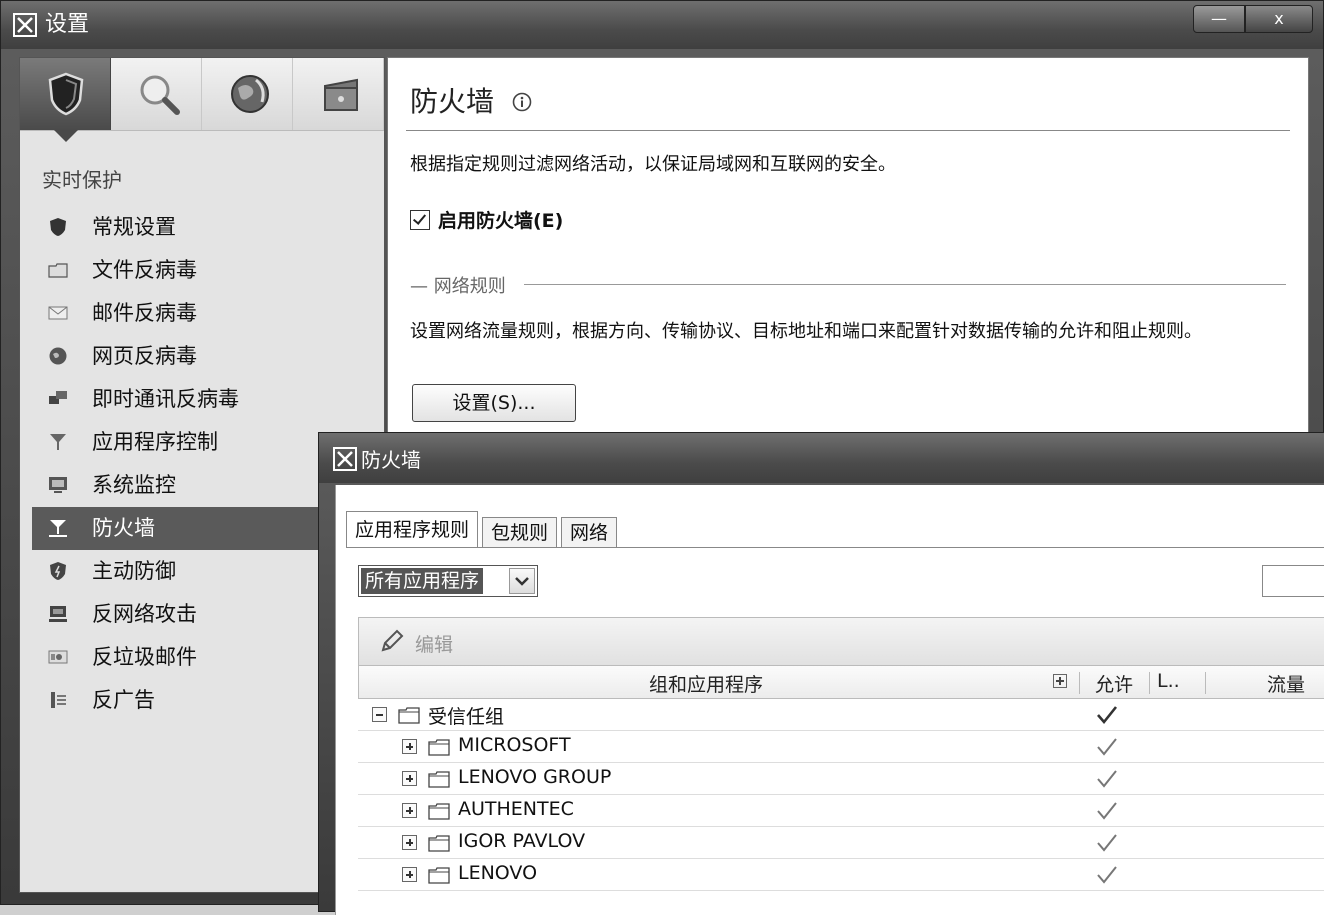 The width and height of the screenshot is (1324, 915). Describe the element at coordinates (501, 221) in the screenshot. I see `enable-firewall-label: 启用防火墙(E)` at that location.